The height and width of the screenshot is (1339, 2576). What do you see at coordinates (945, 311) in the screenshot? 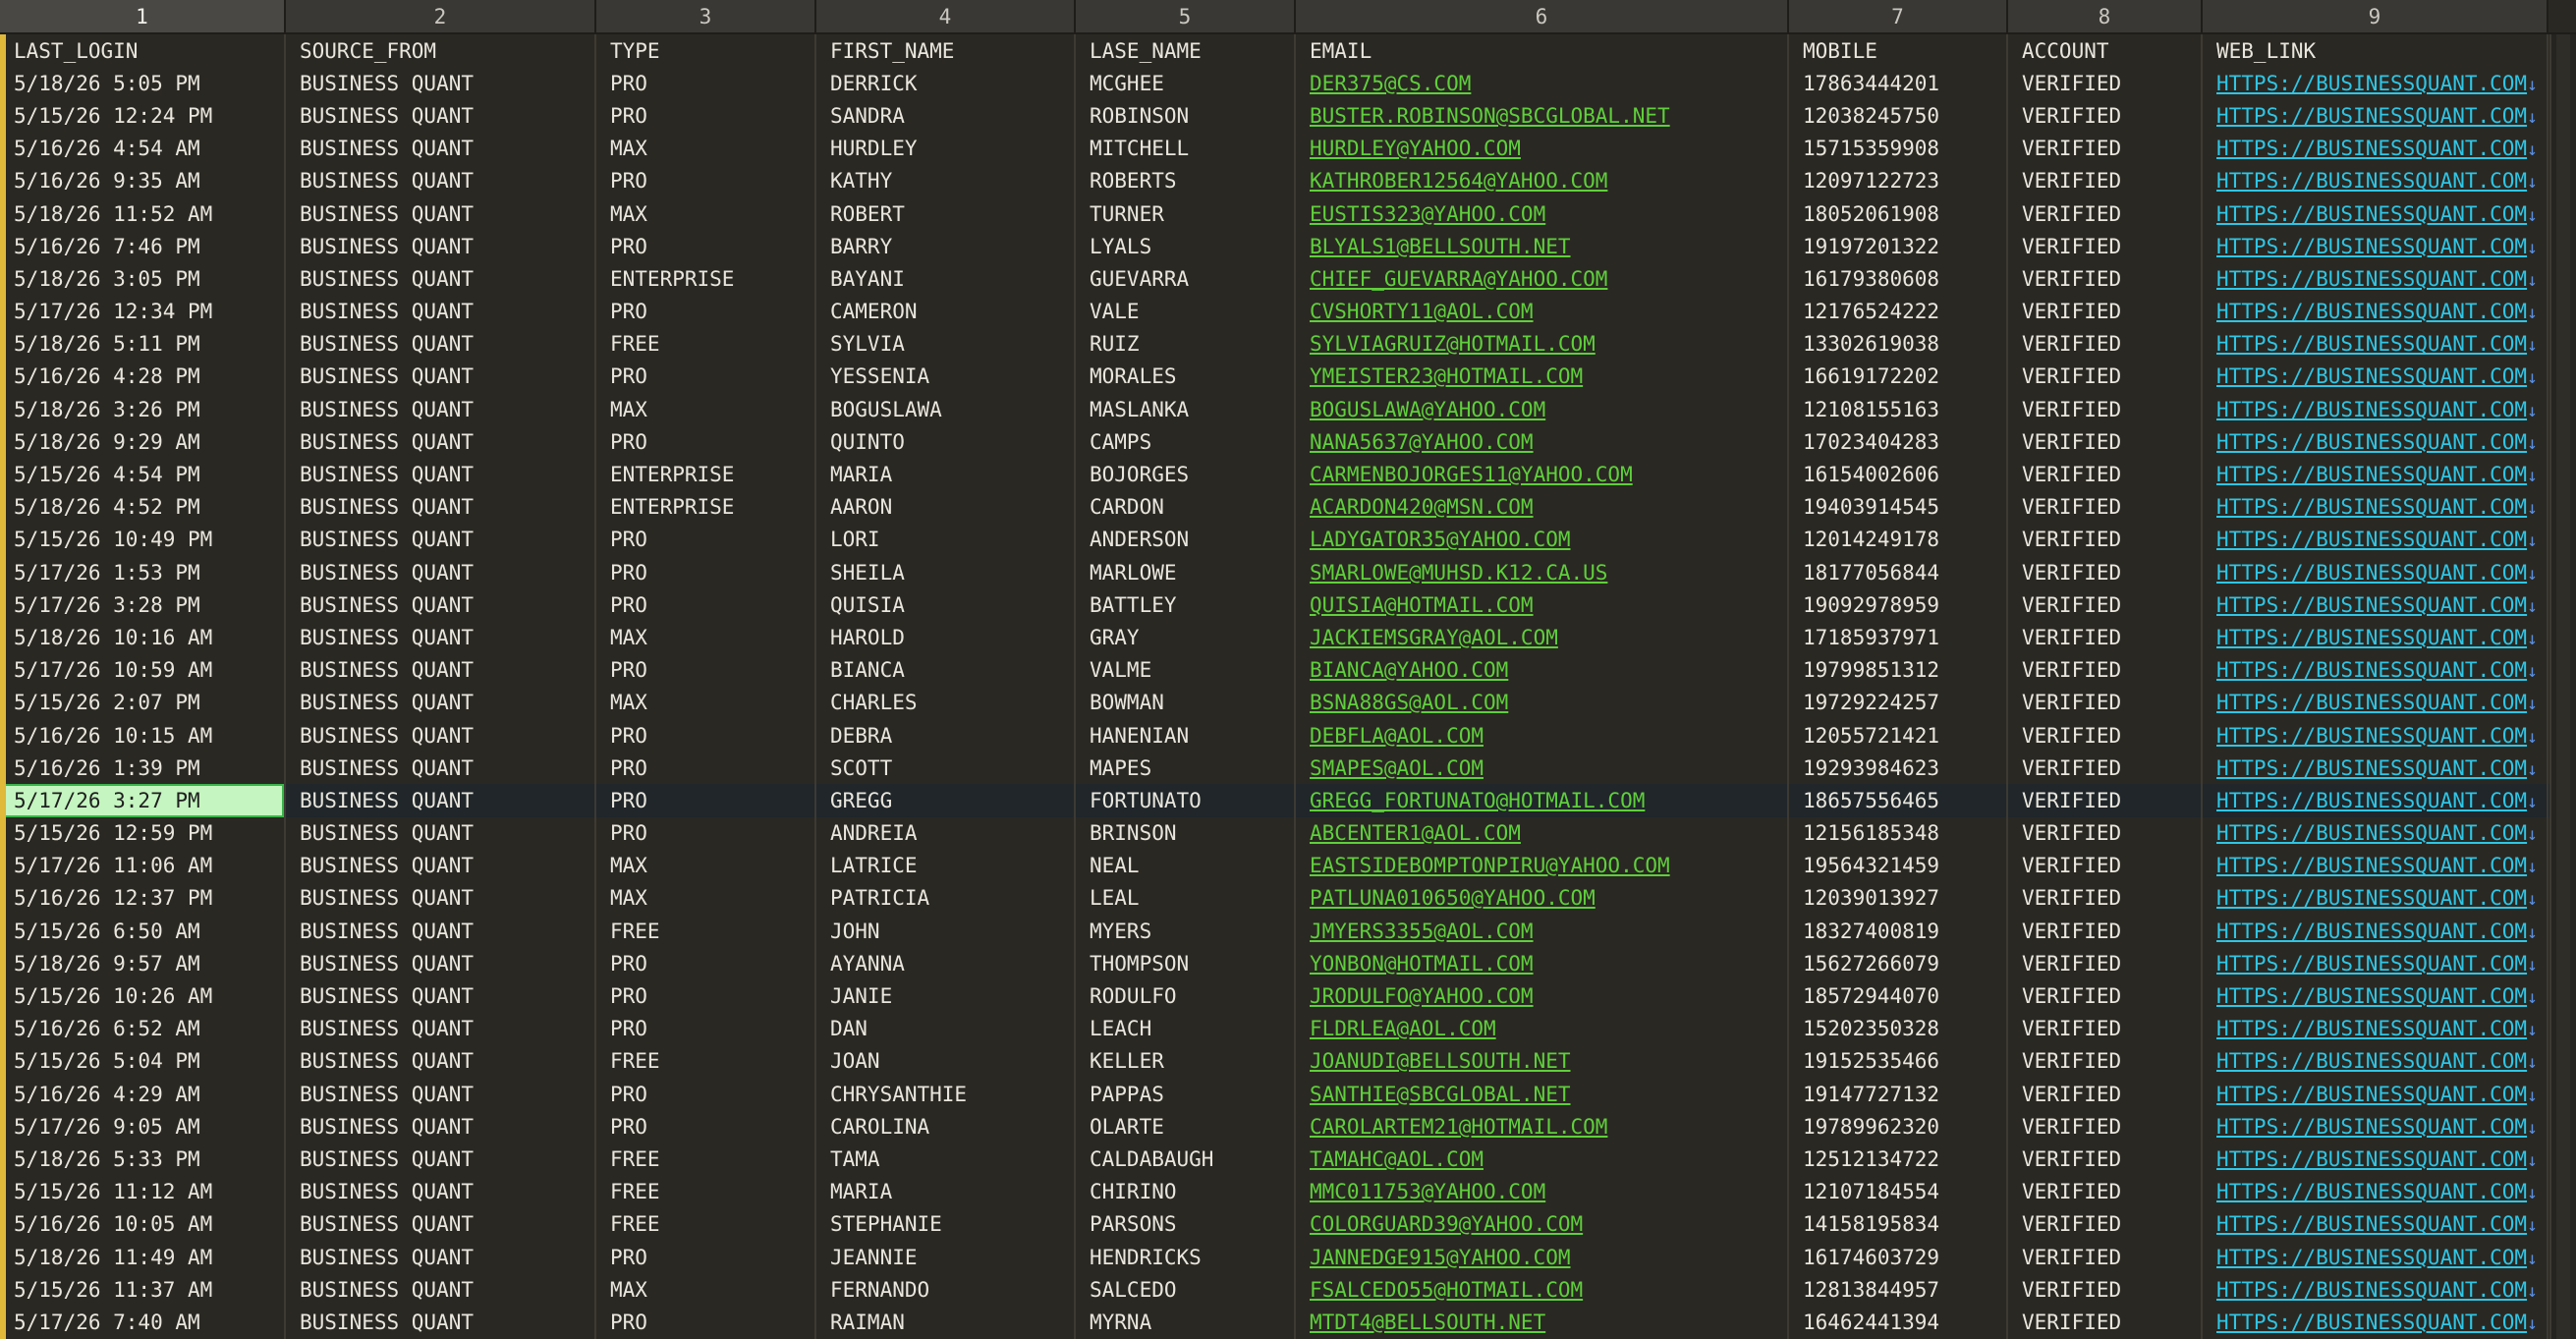
I see `cell-first-name: CAMERON` at bounding box center [945, 311].